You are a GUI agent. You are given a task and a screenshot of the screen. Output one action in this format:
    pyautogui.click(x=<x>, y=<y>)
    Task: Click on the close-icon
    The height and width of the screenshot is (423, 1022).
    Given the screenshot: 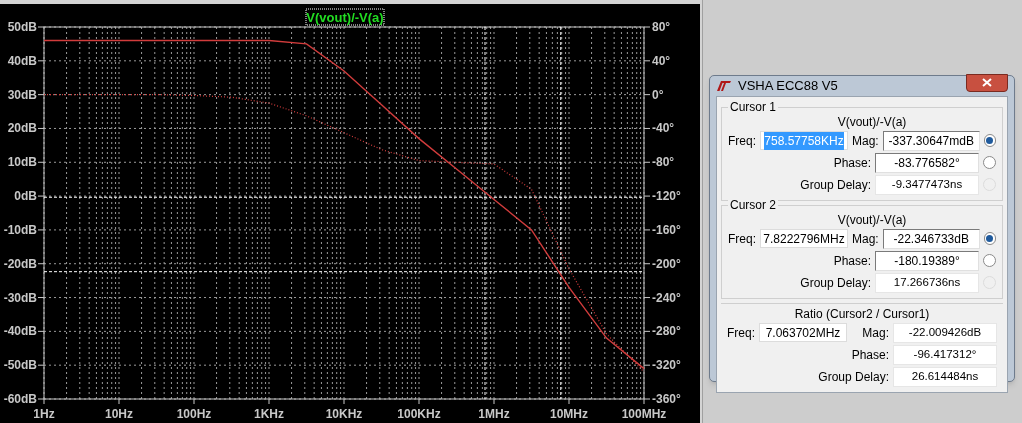 What is the action you would take?
    pyautogui.click(x=987, y=83)
    